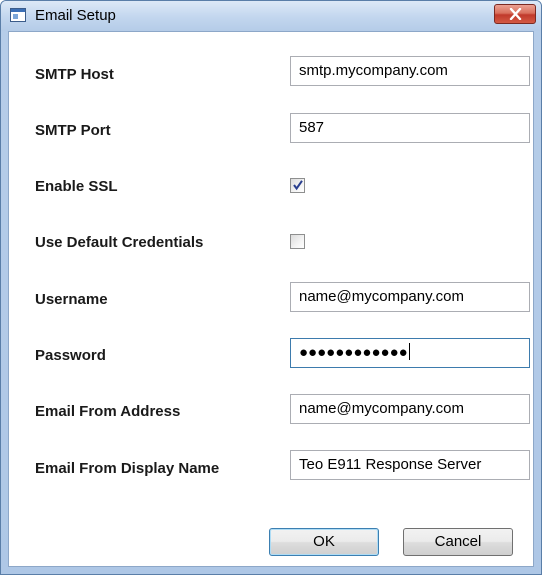 This screenshot has width=542, height=575. Describe the element at coordinates (108, 411) in the screenshot. I see `email-from-address-label: Email From Address` at that location.